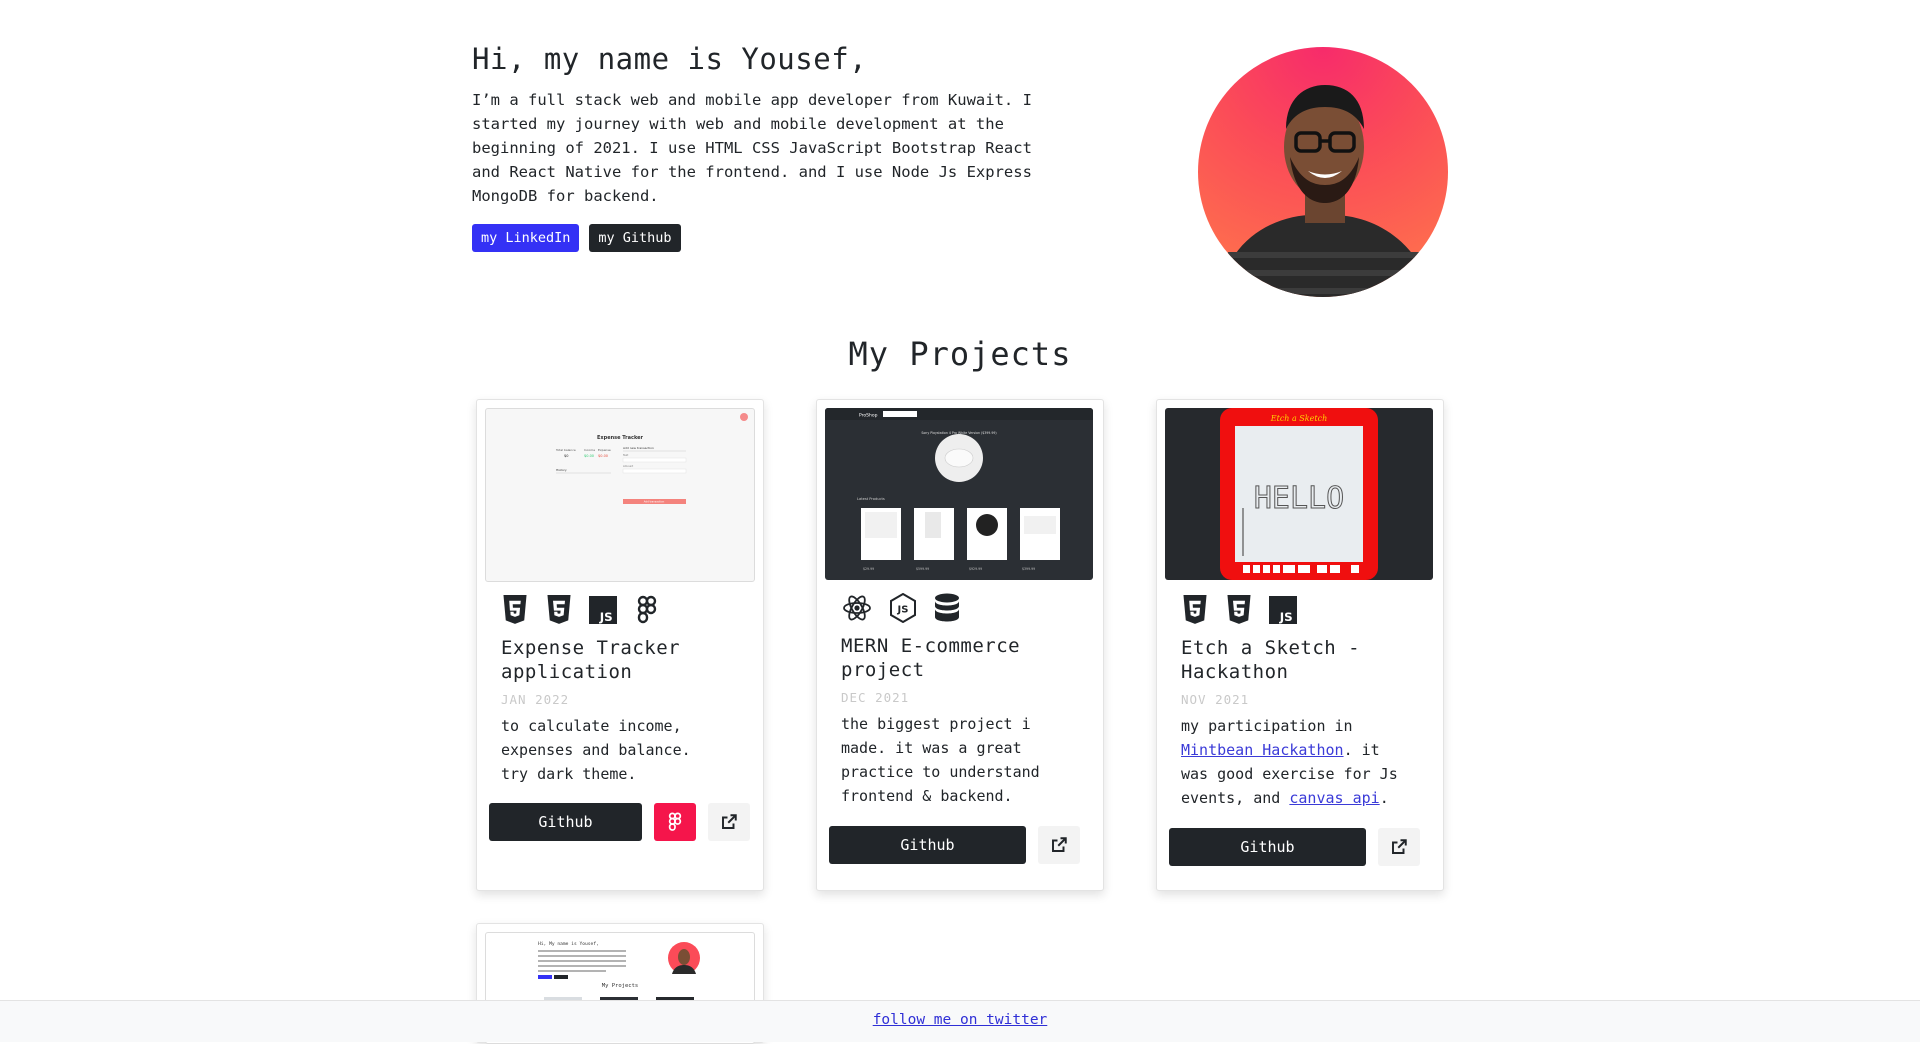 This screenshot has width=1920, height=1044. I want to click on thumb-label: Total balance, so click(565, 450).